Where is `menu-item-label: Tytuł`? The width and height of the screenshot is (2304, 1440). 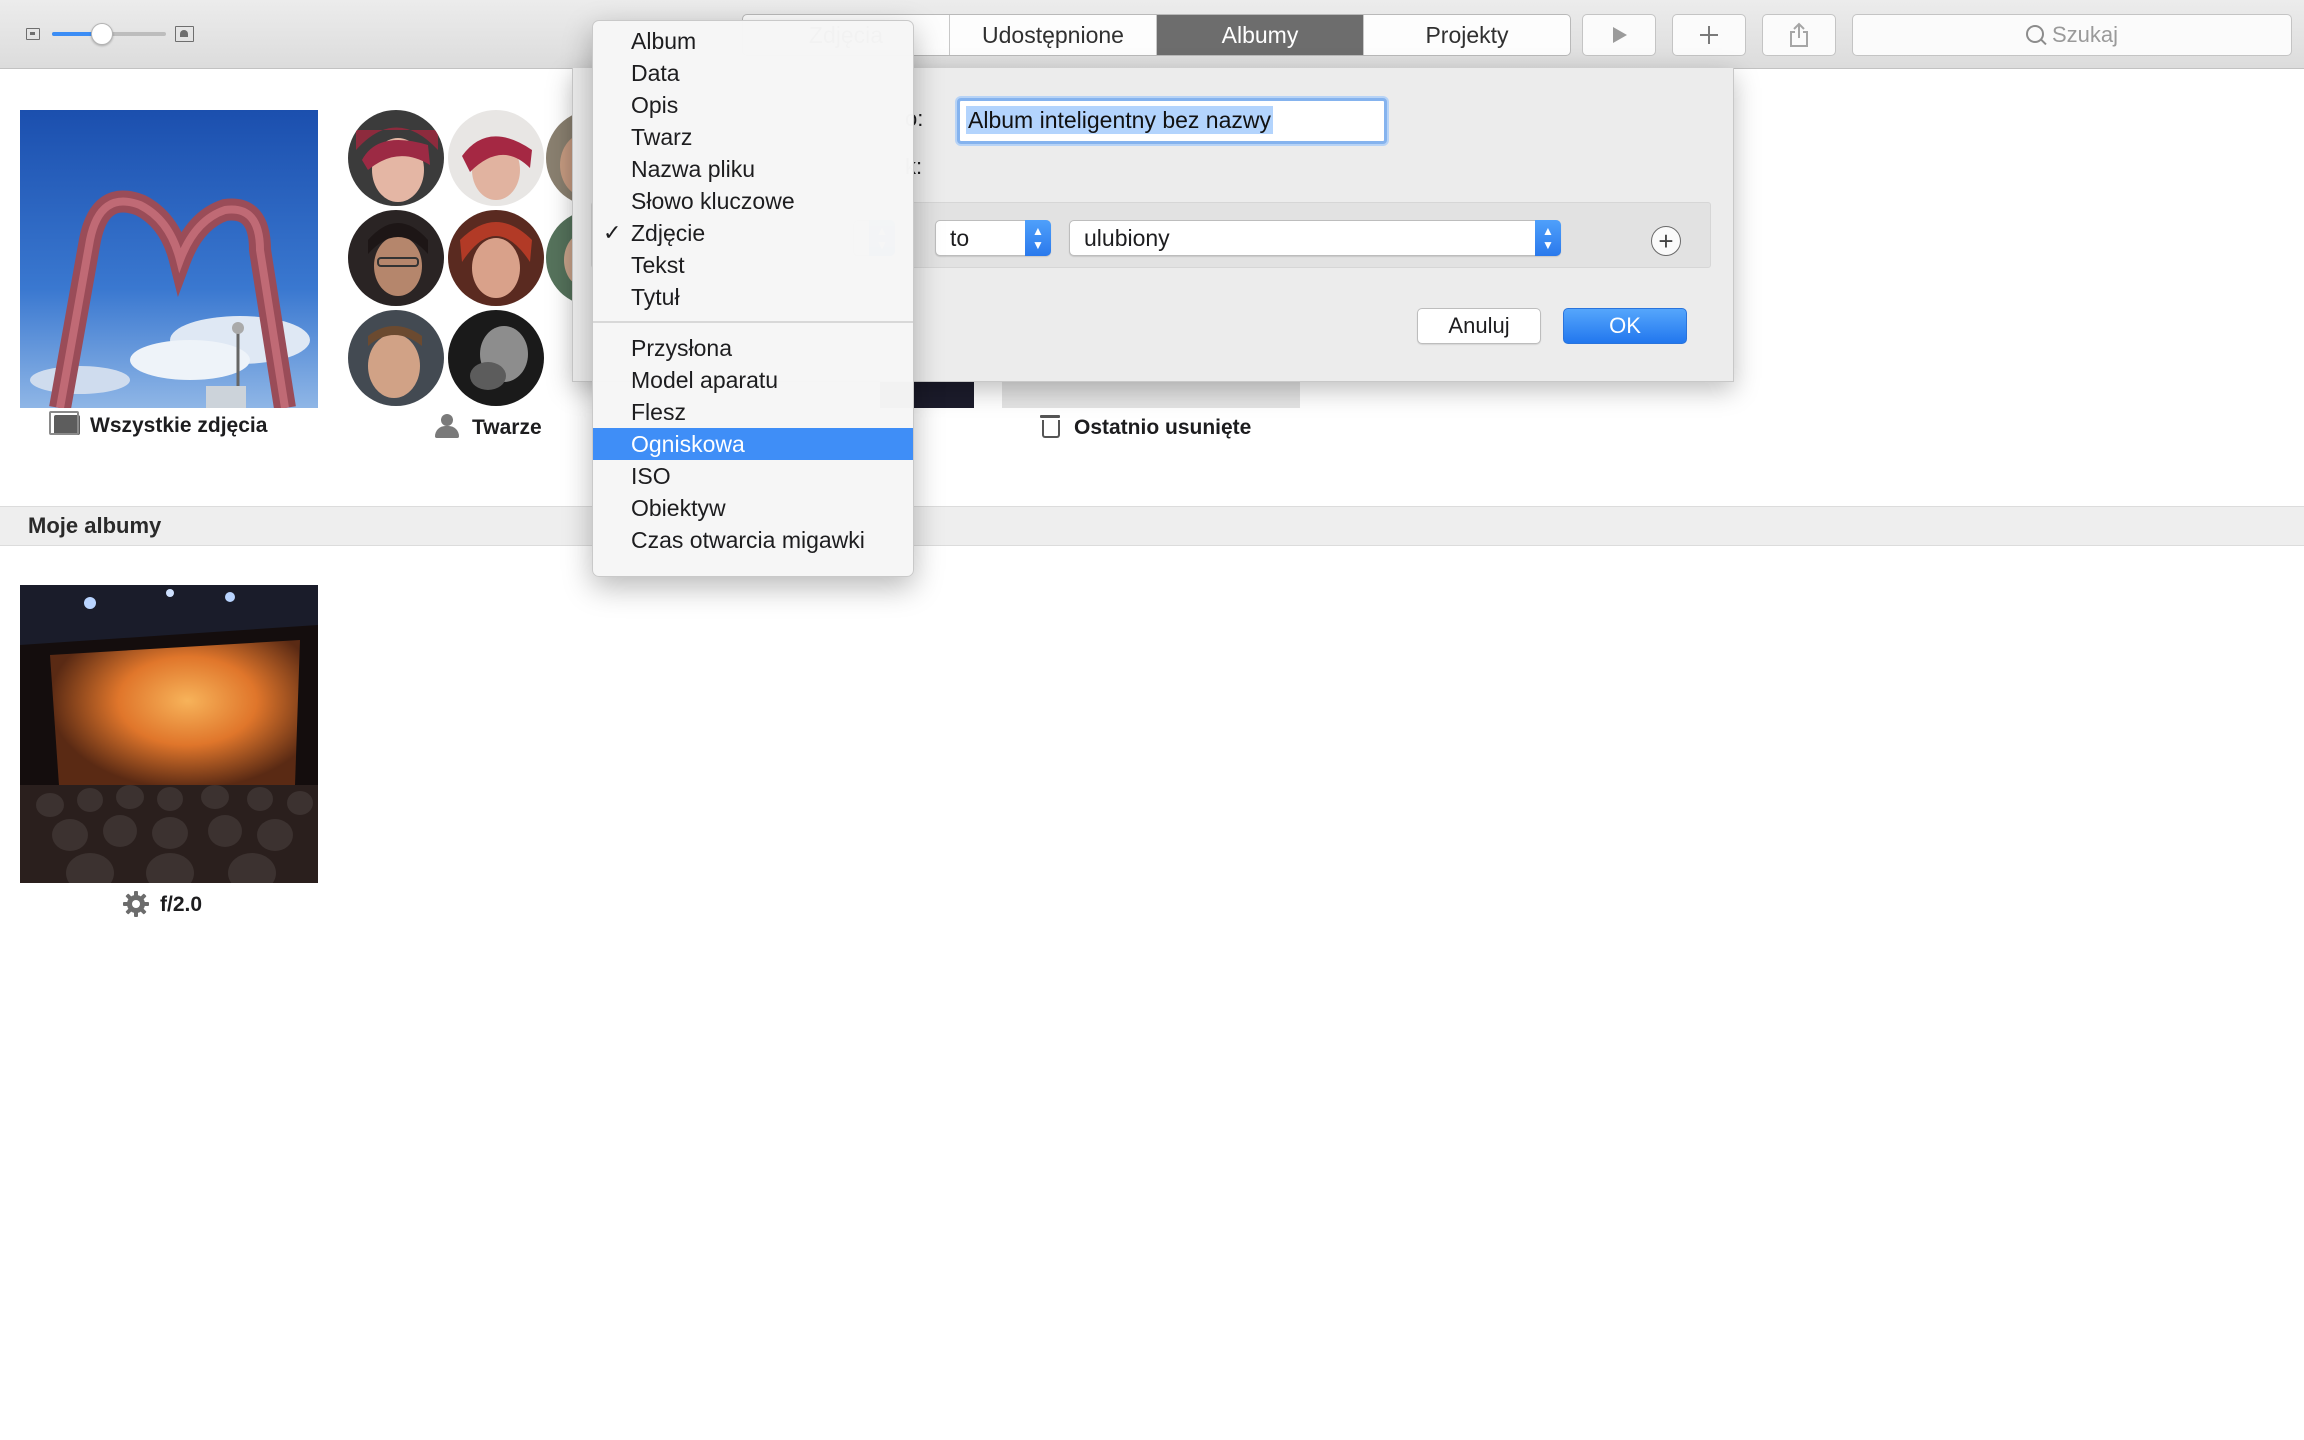 menu-item-label: Tytuł is located at coordinates (655, 297).